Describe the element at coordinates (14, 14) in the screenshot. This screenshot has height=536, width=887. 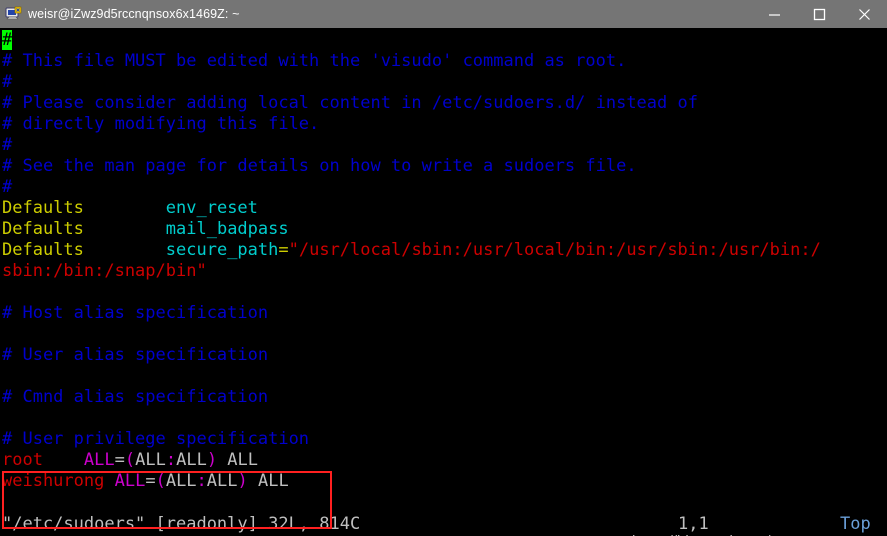
I see `putty-icon` at that location.